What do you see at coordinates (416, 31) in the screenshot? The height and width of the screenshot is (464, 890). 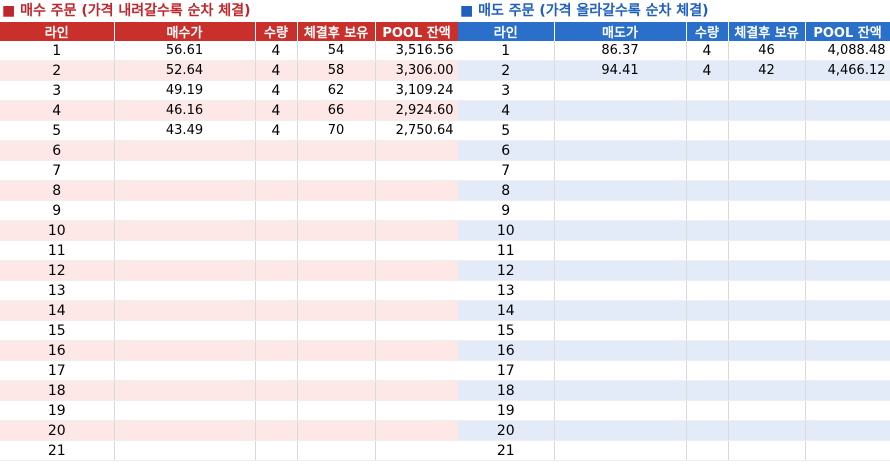 I see `buy-header-pool: POOL 잔액` at bounding box center [416, 31].